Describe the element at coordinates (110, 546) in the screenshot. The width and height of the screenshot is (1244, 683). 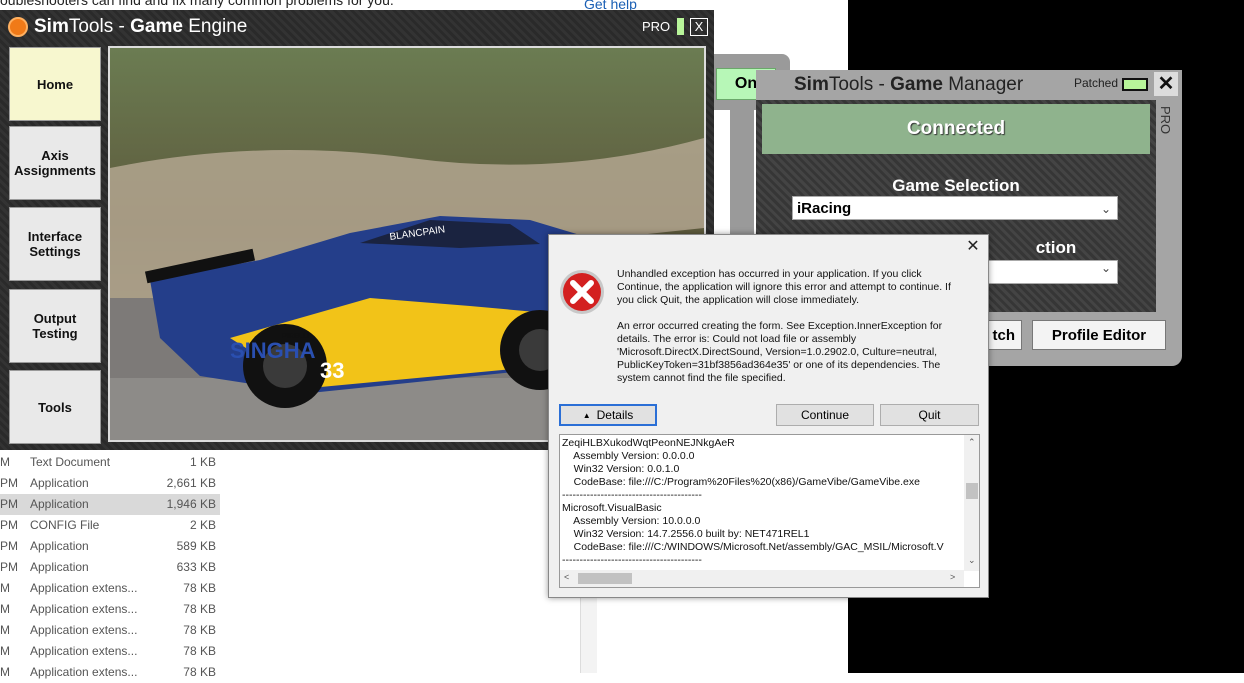
I see `file-row: PM Application 589 KB` at that location.